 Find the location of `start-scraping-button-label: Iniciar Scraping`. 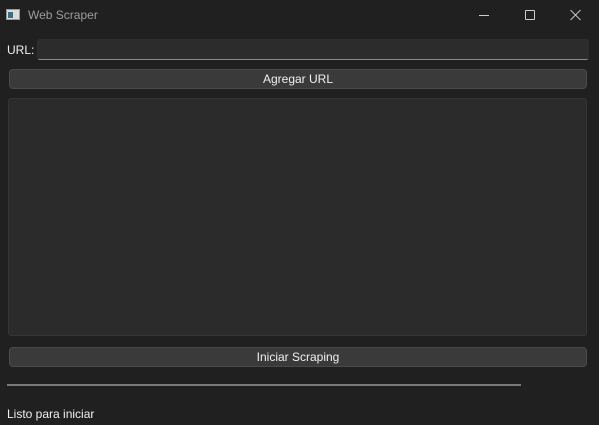

start-scraping-button-label: Iniciar Scraping is located at coordinates (298, 357).